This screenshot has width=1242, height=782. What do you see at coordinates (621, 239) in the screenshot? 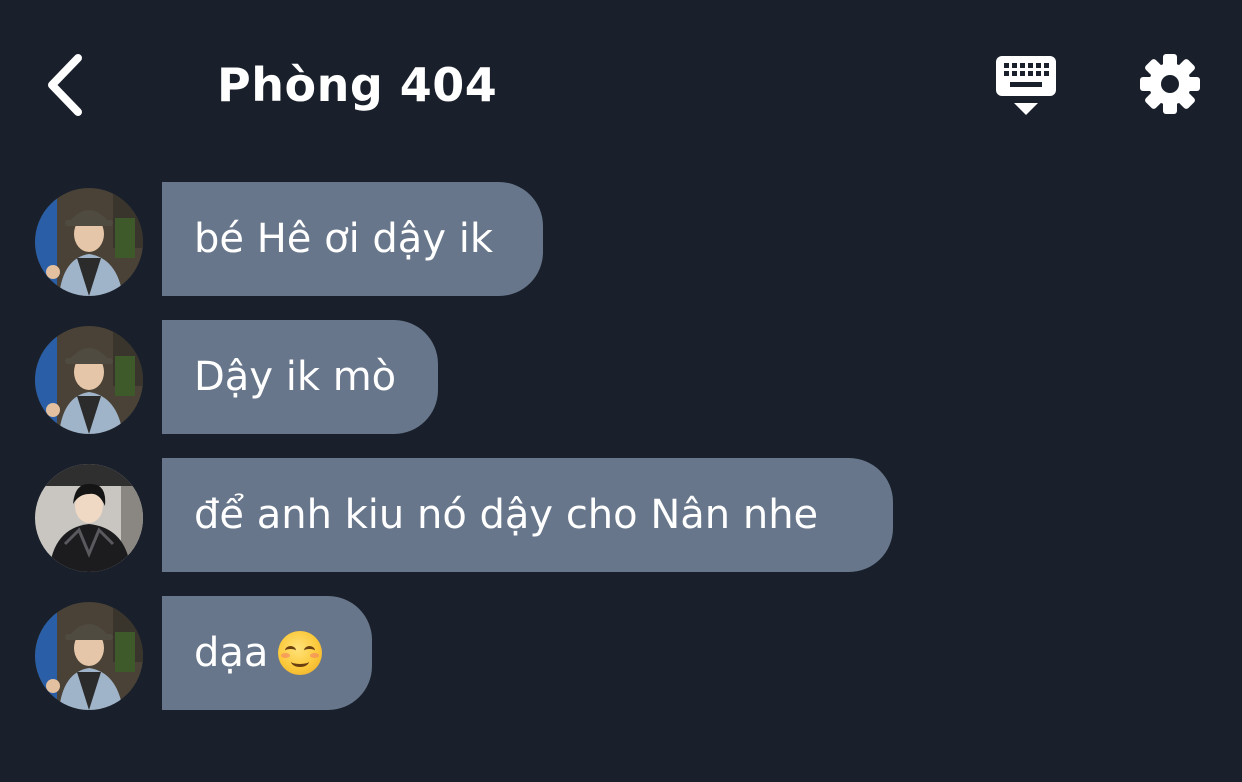
I see `message-row: bé Hê ơi dậy ik` at bounding box center [621, 239].